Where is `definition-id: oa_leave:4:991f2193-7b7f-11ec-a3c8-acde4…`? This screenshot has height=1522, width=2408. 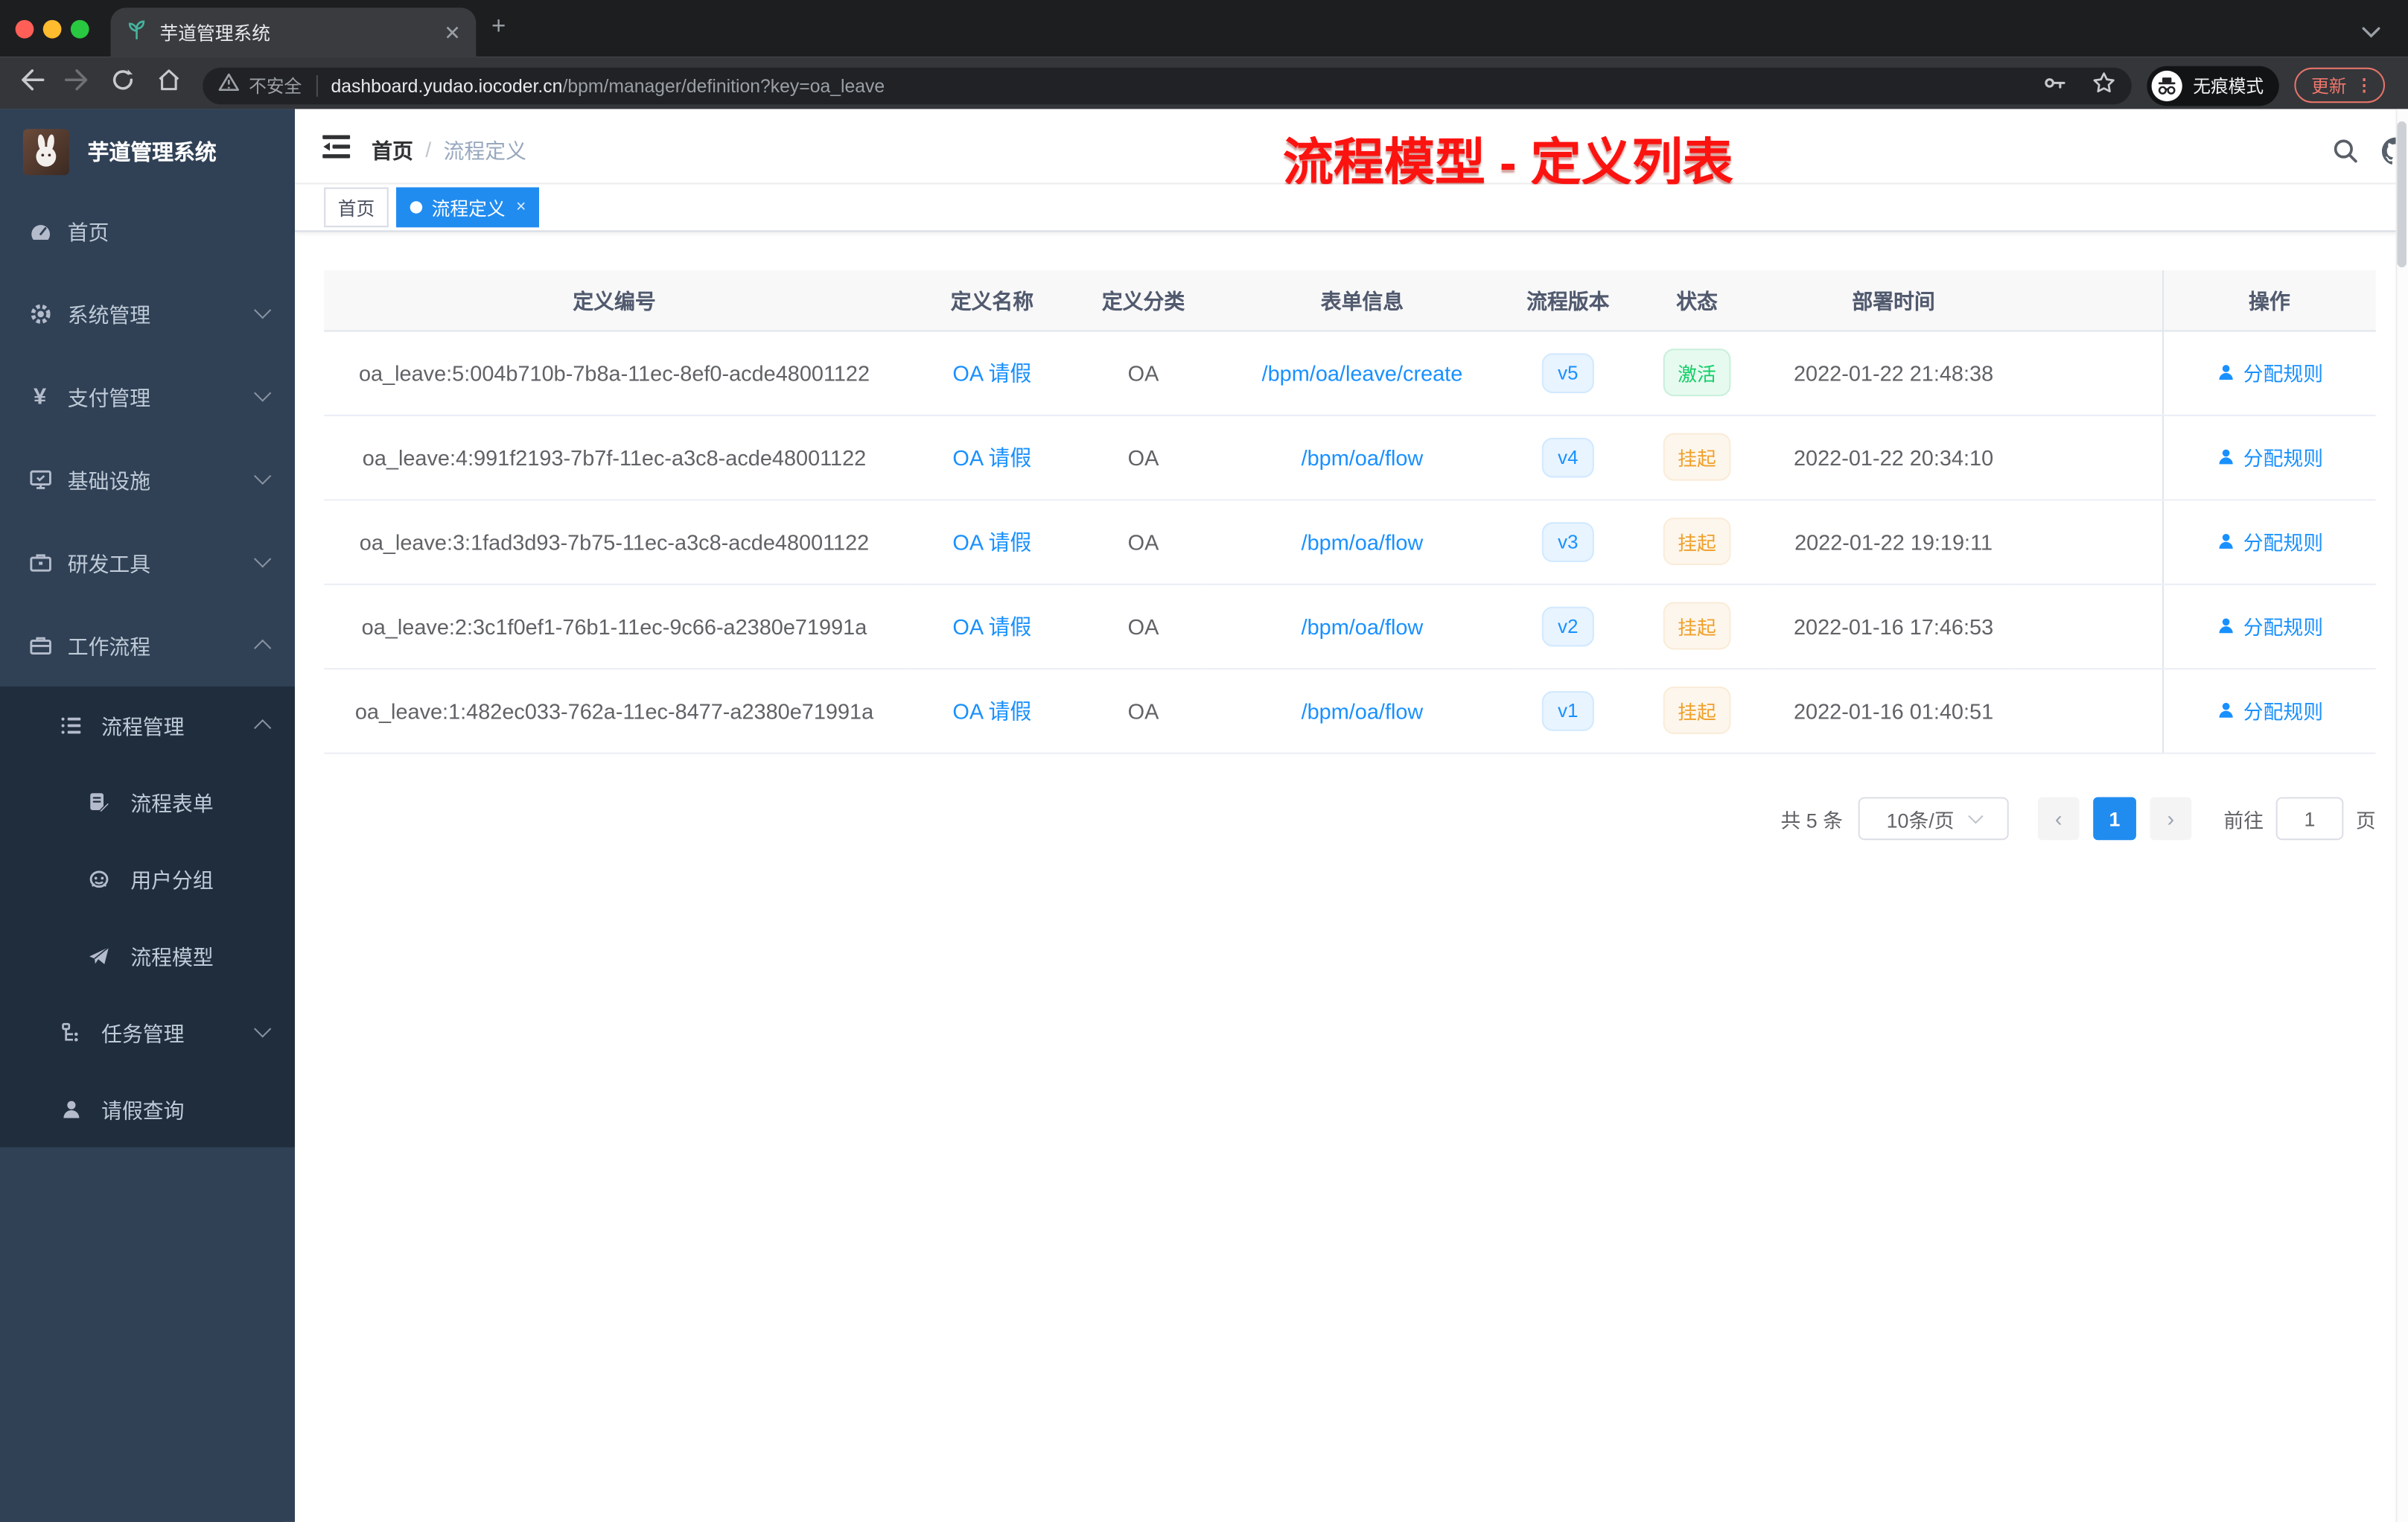 definition-id: oa_leave:4:991f2193-7b7f-11ec-a3c8-acde4… is located at coordinates (614, 457).